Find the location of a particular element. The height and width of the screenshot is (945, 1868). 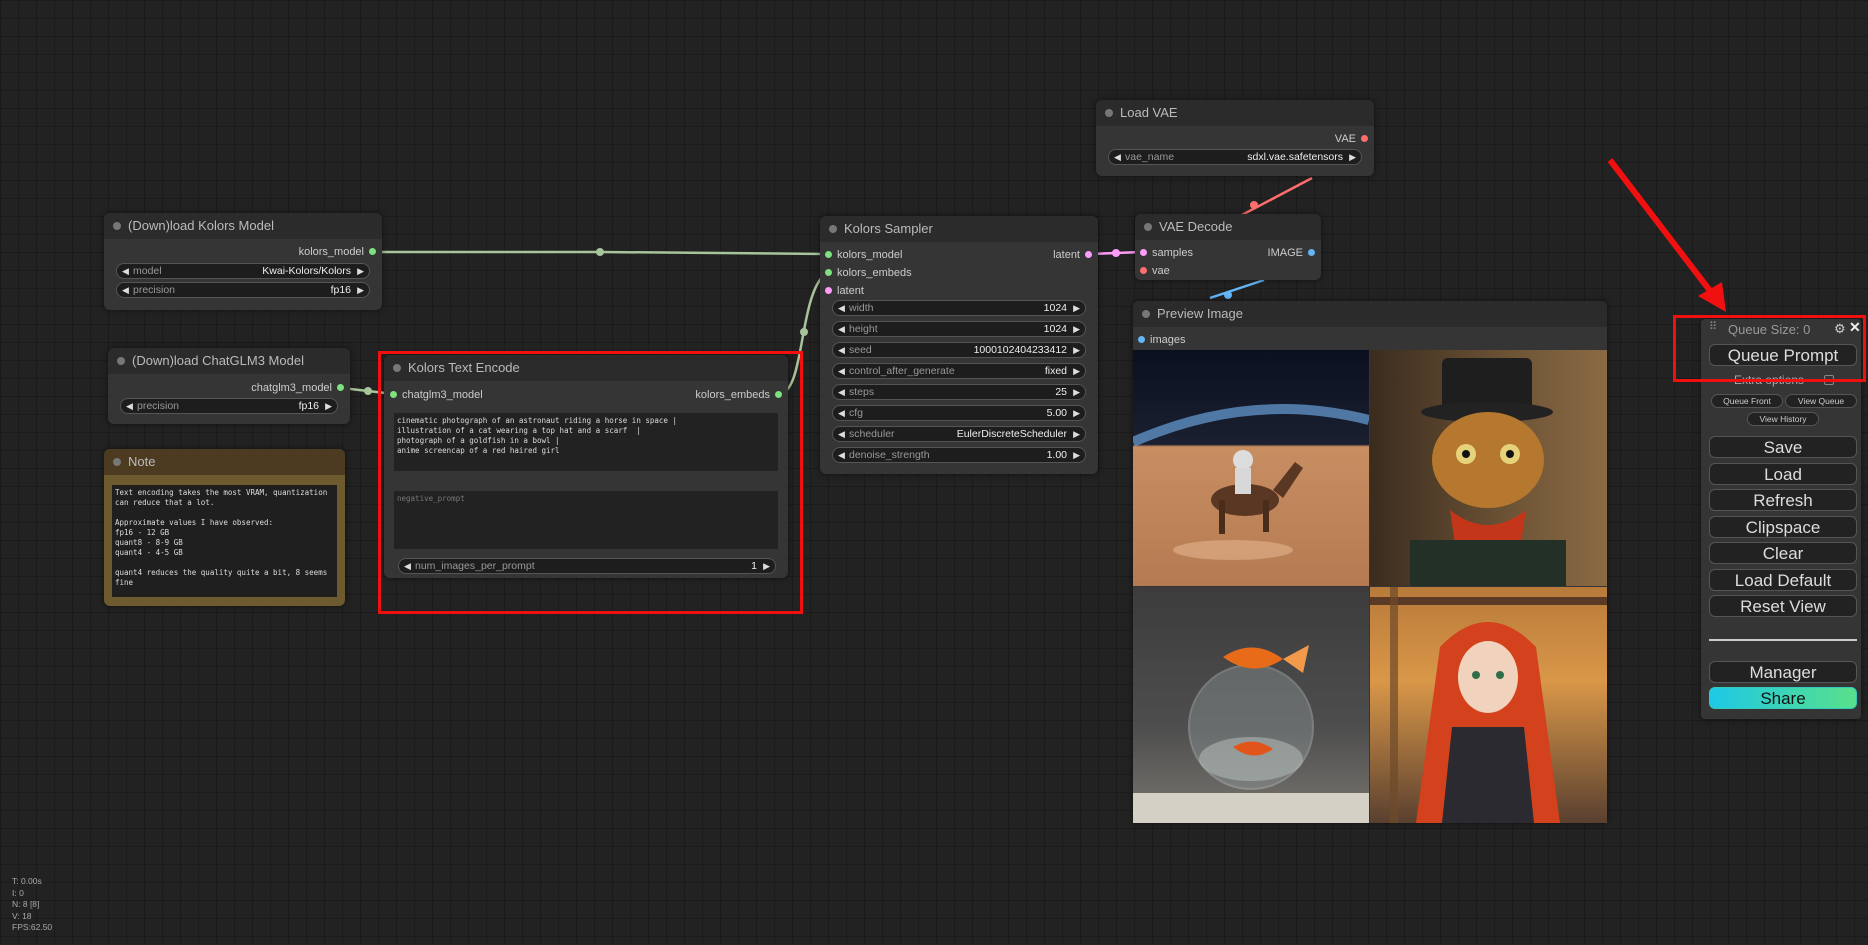

input-vae: vae is located at coordinates (1155, 271).